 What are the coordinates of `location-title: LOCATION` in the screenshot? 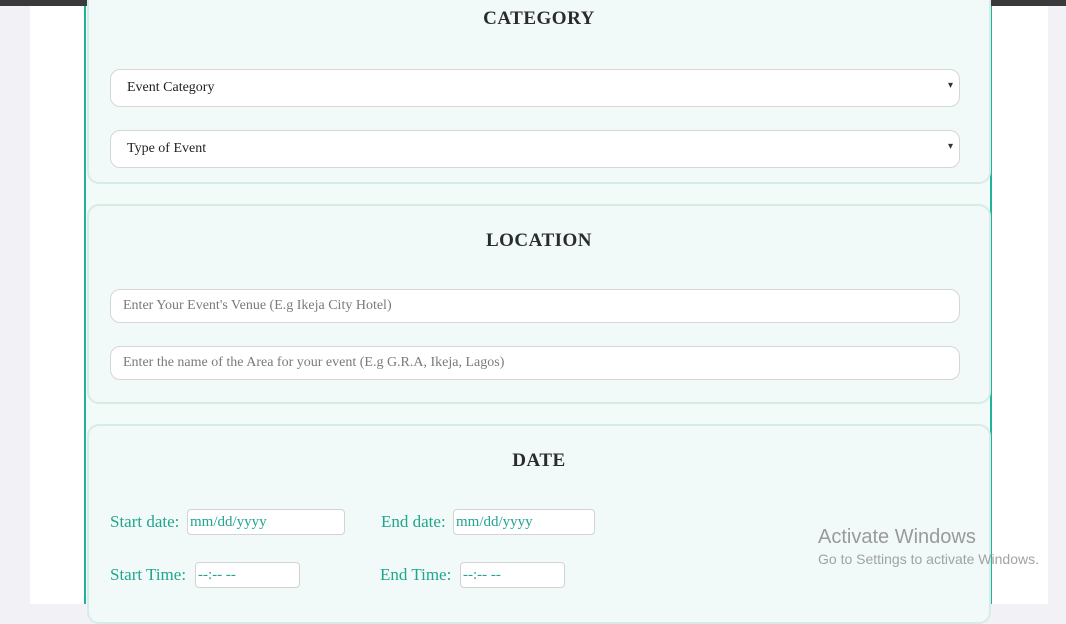 It's located at (539, 240).